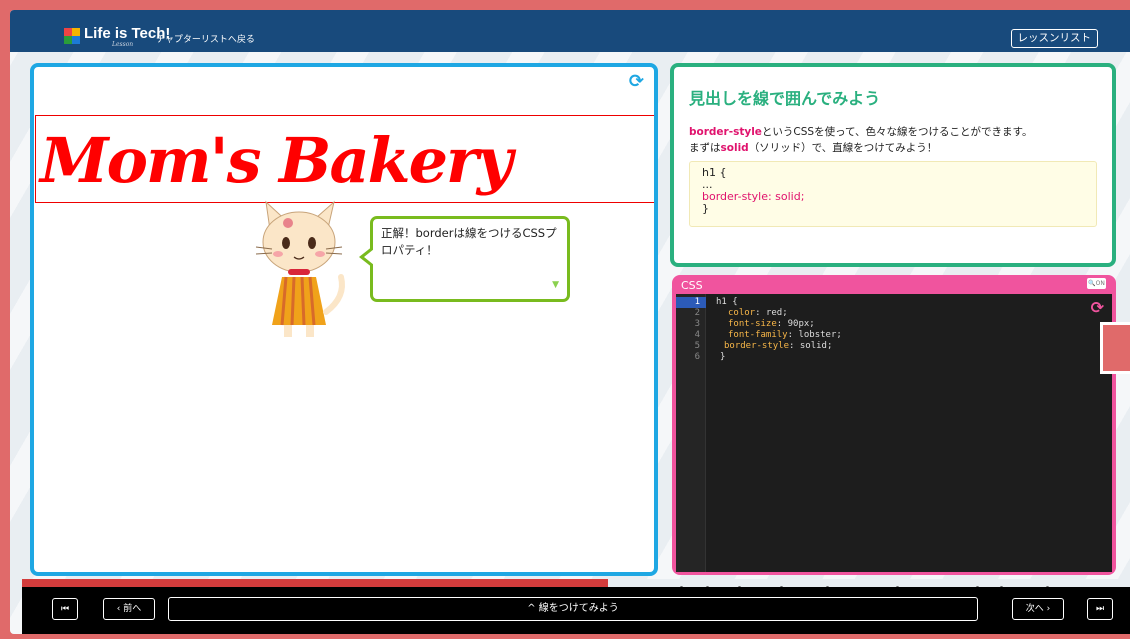 The width and height of the screenshot is (1130, 639). I want to click on code-line: border-style: solid;, so click(778, 346).